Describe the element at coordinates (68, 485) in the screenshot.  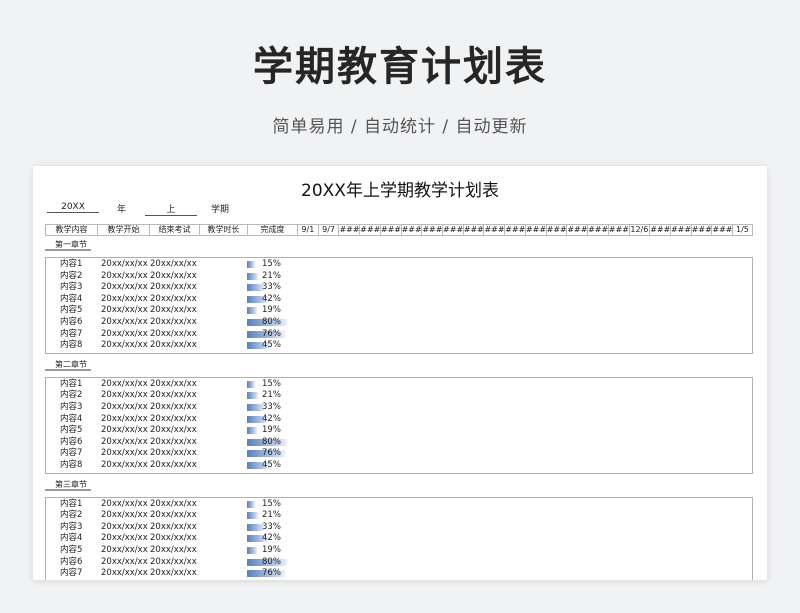
I see `chapter-label: 第三章节` at that location.